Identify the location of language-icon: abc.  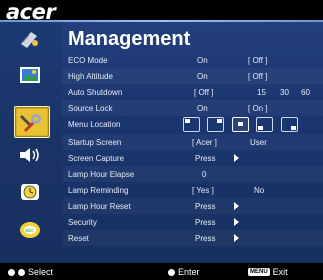
(30, 230).